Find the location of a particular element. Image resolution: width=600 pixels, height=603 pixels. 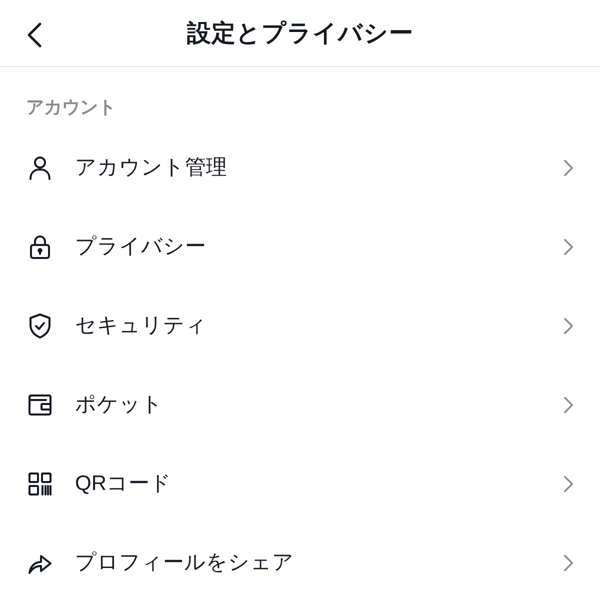

qr-code-icon is located at coordinates (40, 483).